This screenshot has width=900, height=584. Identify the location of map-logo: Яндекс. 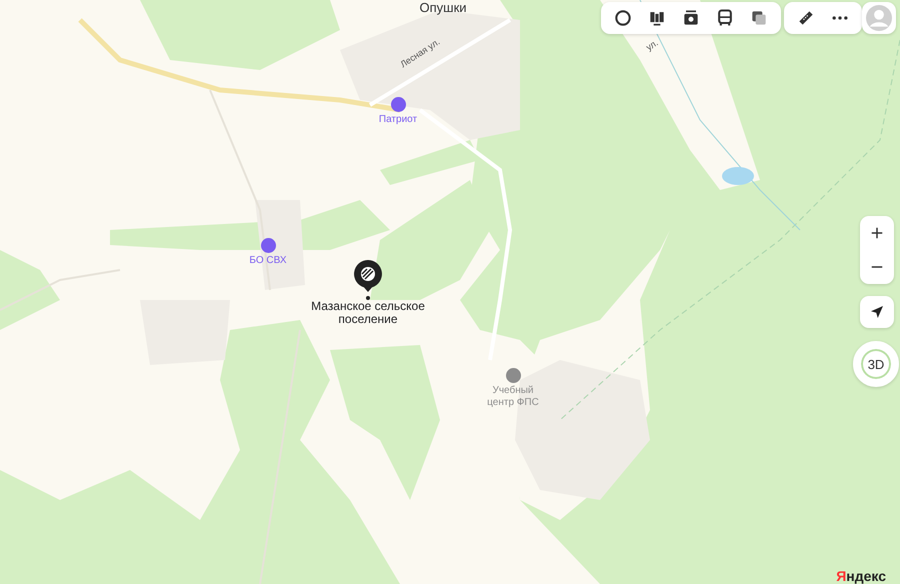
(861, 576).